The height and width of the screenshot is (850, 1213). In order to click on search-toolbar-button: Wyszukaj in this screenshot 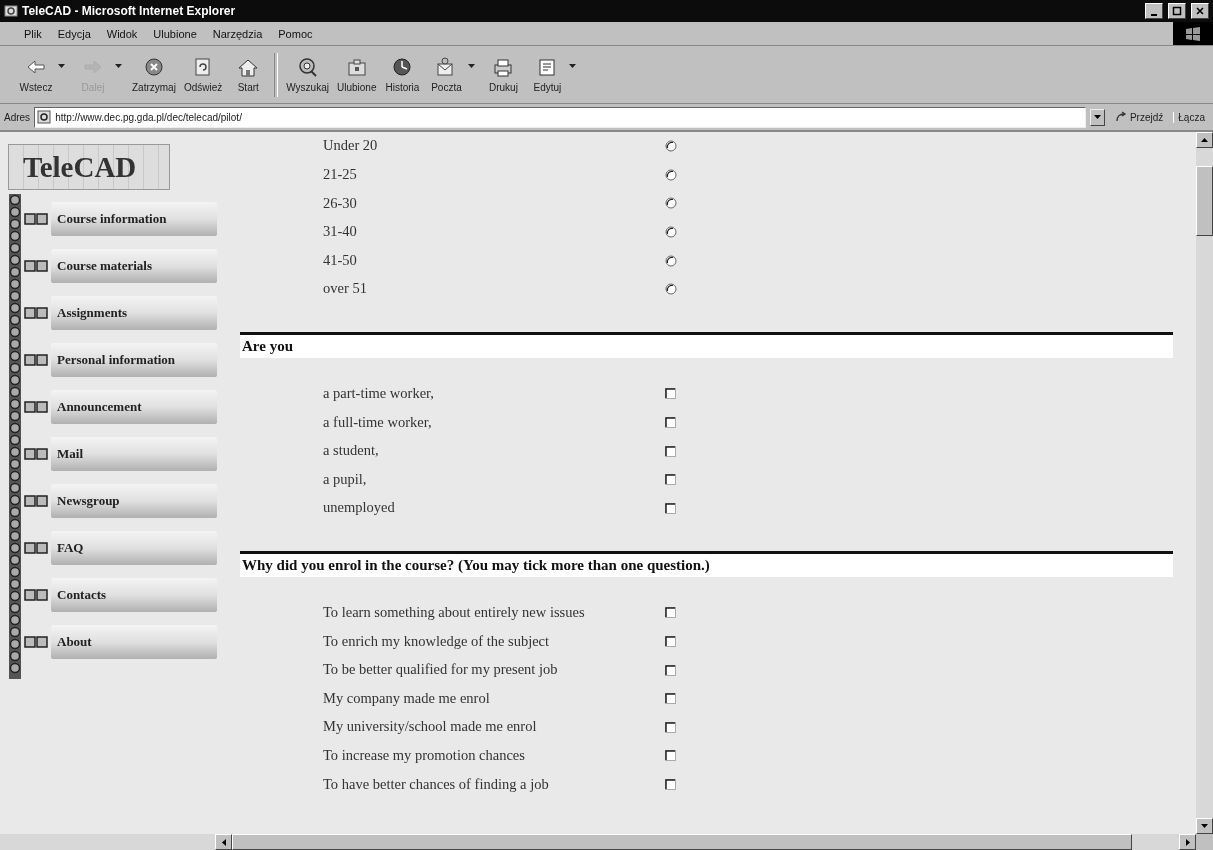, I will do `click(307, 74)`.